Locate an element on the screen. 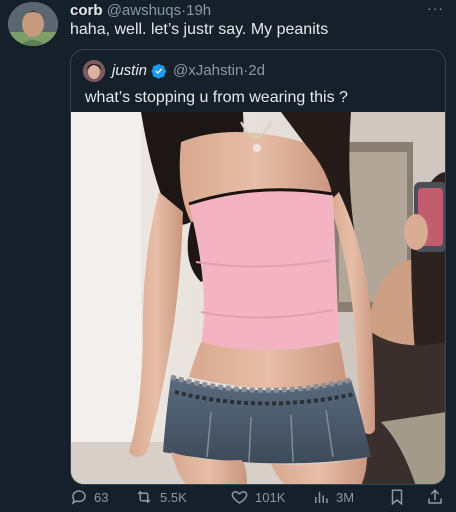 The image size is (456, 512). repost-icon is located at coordinates (144, 497).